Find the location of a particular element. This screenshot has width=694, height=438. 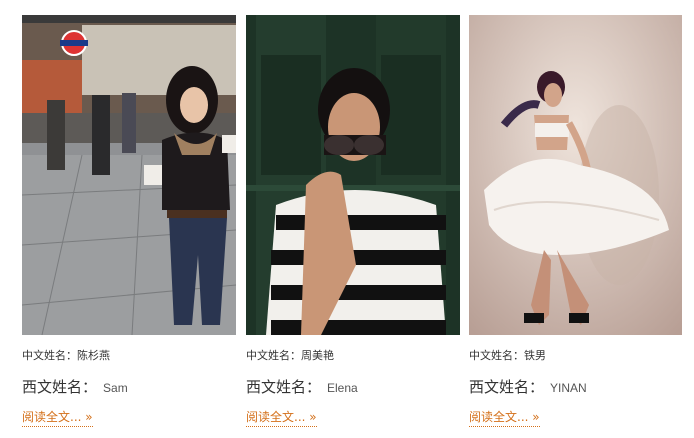

read-more-link-2: 阅读全文... » is located at coordinates (281, 417).